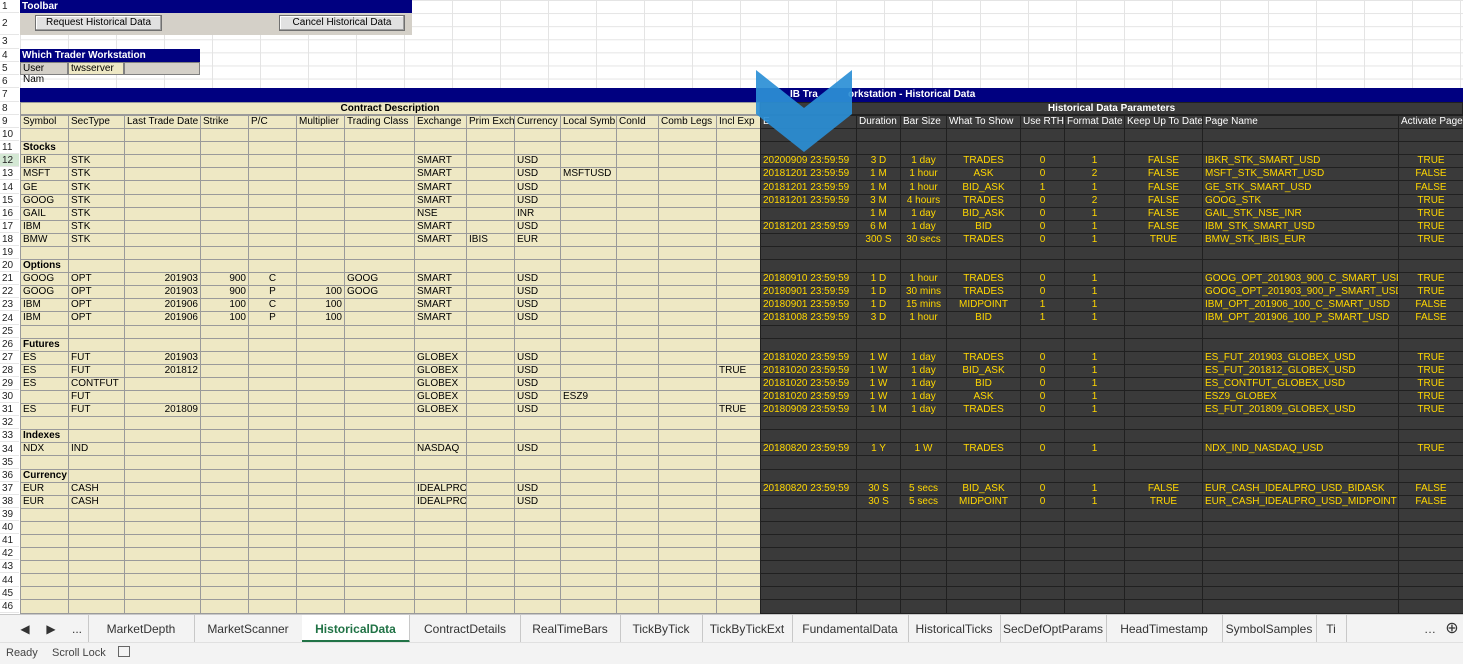 The height and width of the screenshot is (664, 1463). I want to click on cell: MSFT, so click(45, 174).